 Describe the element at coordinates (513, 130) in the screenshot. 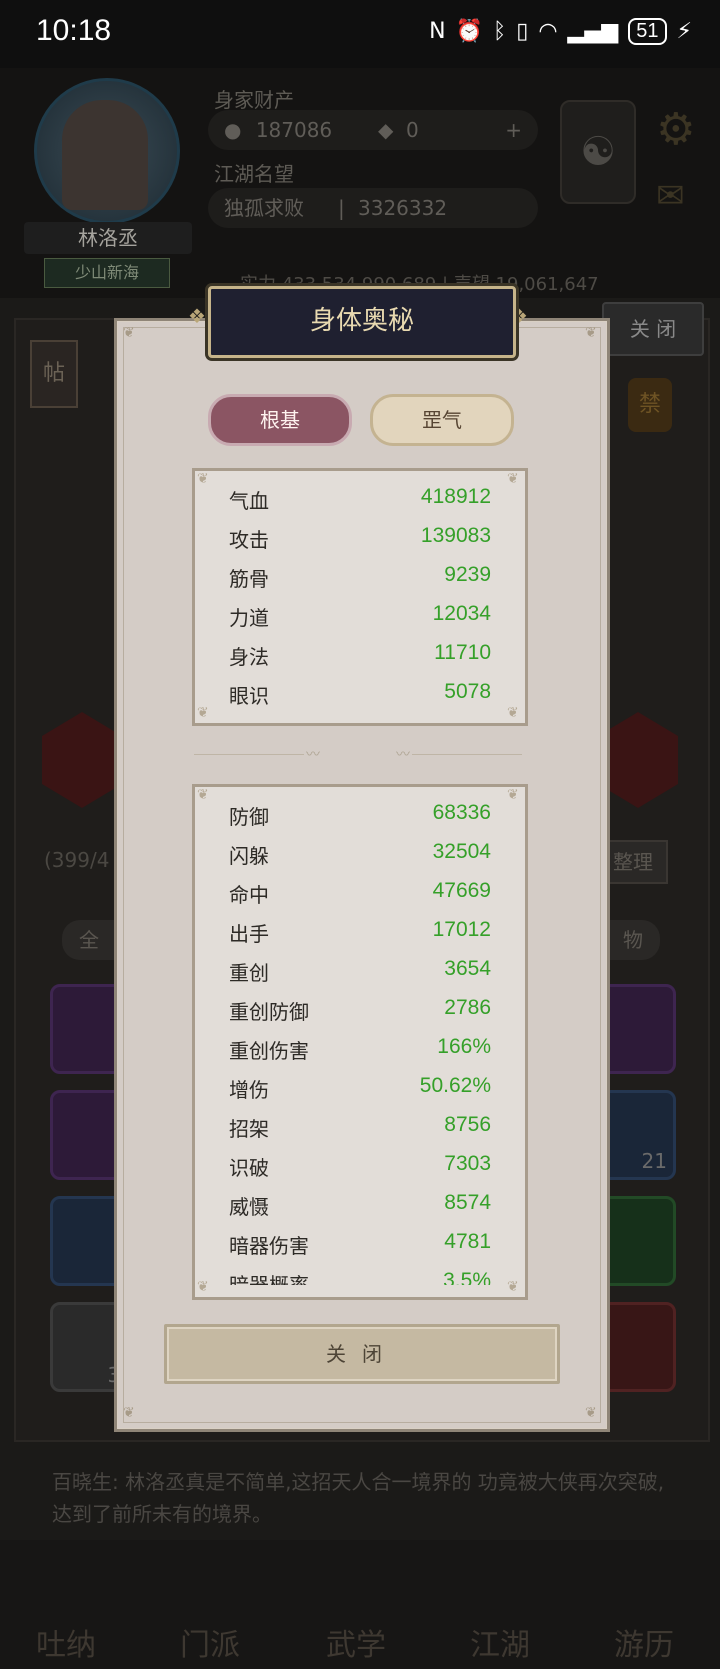

I see `add-currency-icon: +` at that location.